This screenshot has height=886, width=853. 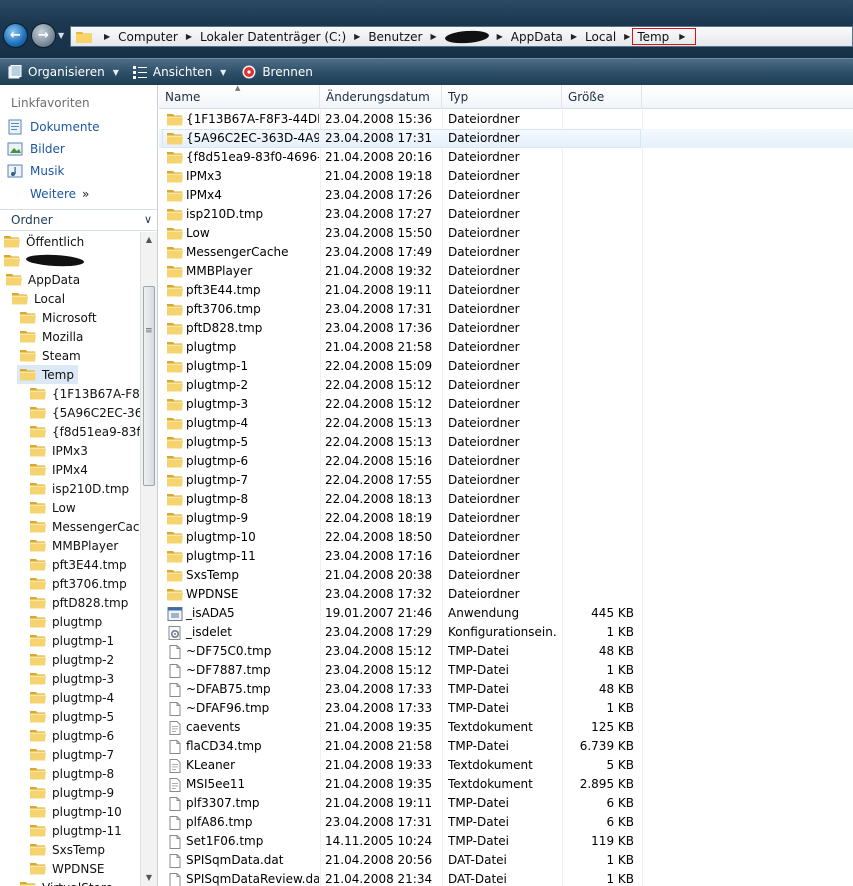 What do you see at coordinates (506, 423) in the screenshot?
I see `file-row: plugtmp-4 22.04.2008 15:13 Dateiordner` at bounding box center [506, 423].